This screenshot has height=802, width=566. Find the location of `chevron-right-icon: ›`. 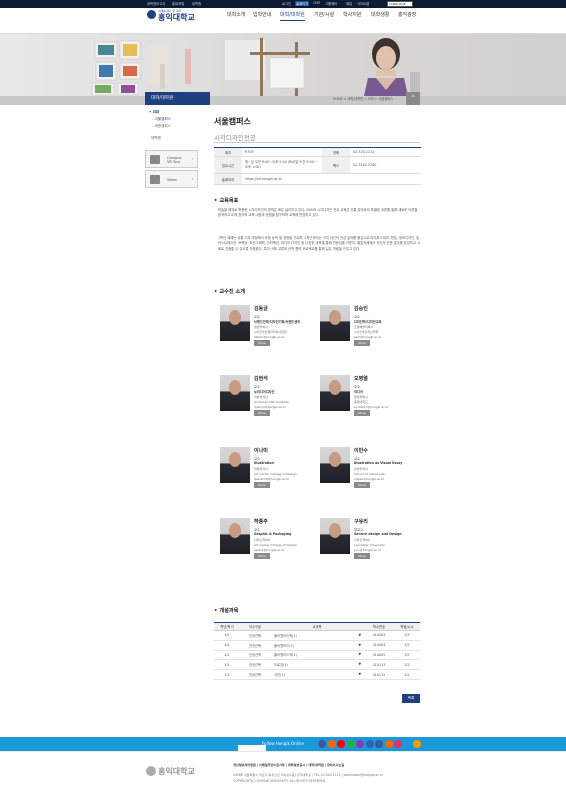

chevron-right-icon: › is located at coordinates (192, 159).